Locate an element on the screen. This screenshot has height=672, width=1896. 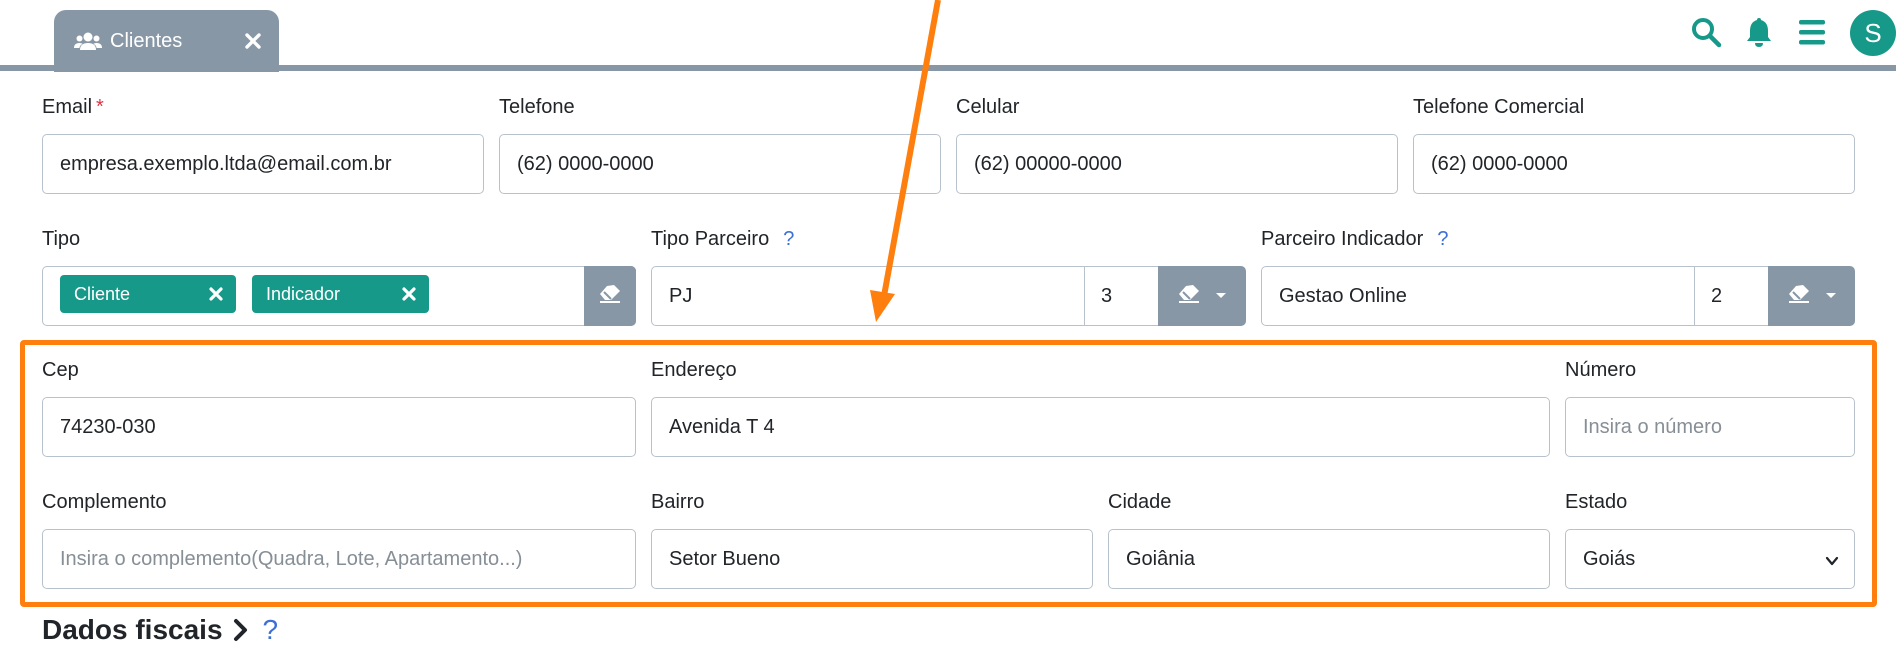
chip-cliente: Cliente is located at coordinates (148, 294).